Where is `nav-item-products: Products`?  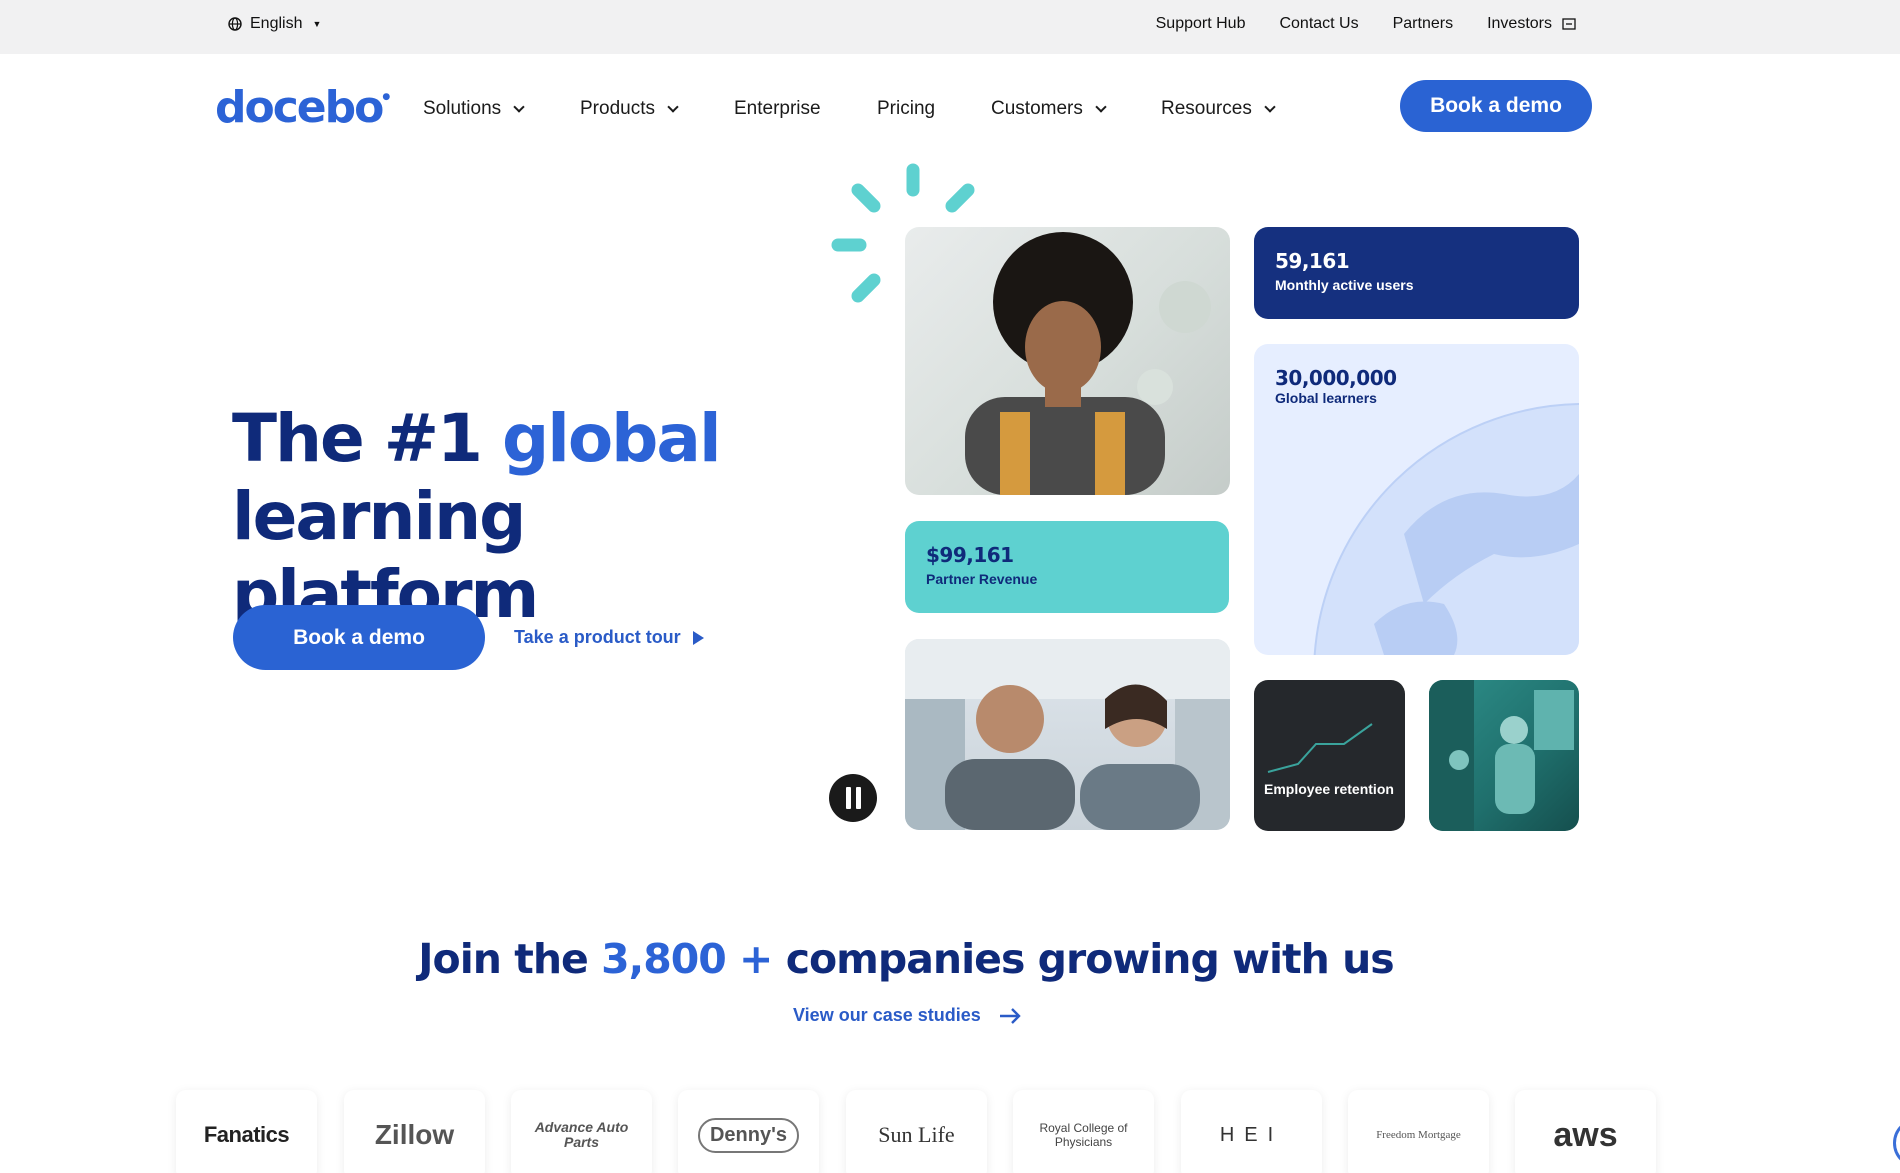 nav-item-products: Products is located at coordinates (629, 109).